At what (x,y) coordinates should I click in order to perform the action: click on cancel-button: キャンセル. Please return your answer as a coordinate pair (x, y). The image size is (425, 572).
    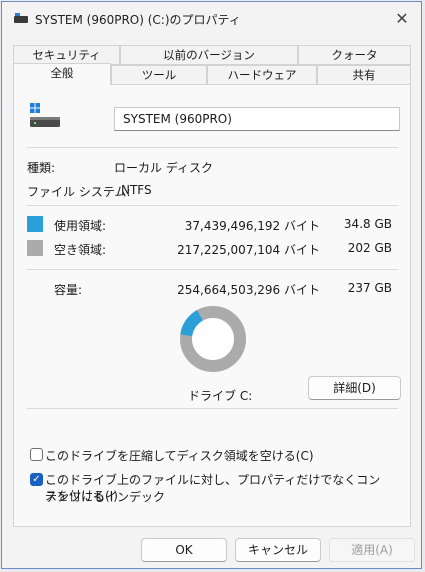
    Looking at the image, I should click on (278, 550).